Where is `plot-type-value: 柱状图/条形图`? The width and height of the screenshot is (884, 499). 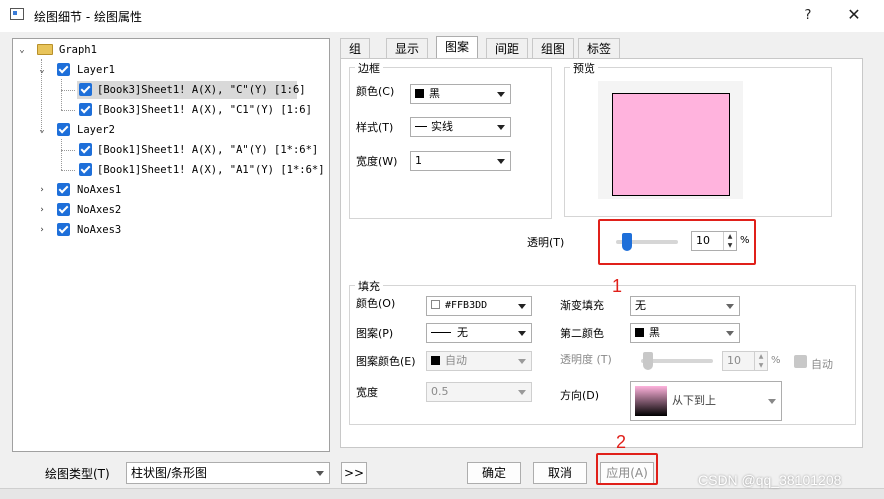 plot-type-value: 柱状图/条形图 is located at coordinates (169, 473).